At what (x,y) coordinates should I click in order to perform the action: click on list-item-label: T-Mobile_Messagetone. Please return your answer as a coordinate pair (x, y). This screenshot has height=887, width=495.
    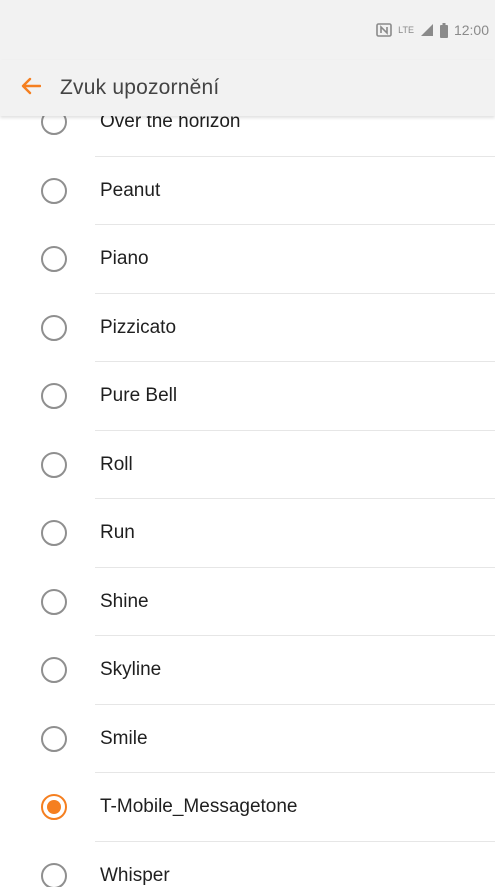
    Looking at the image, I should click on (199, 807).